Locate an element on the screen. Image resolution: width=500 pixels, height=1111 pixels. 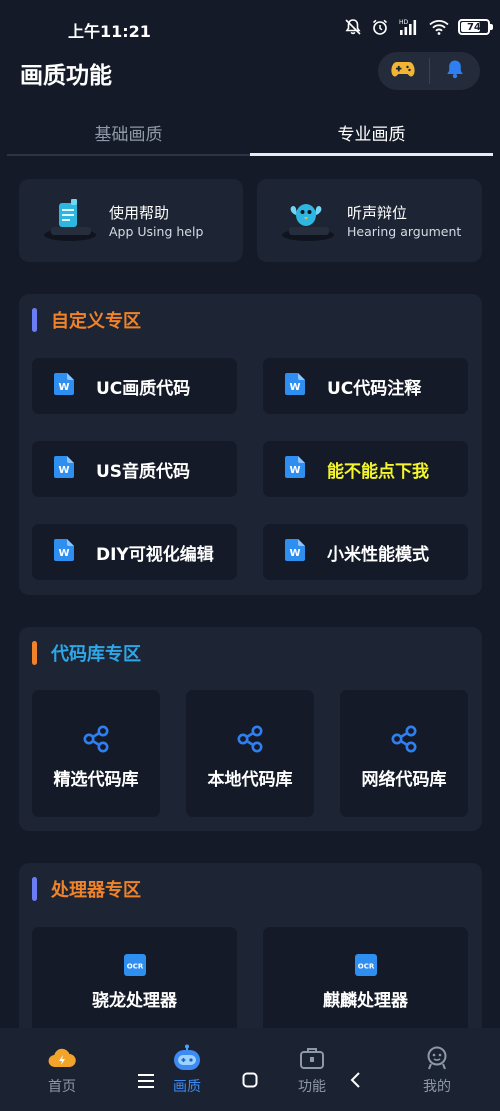
system-back-button is located at coordinates (355, 1082).